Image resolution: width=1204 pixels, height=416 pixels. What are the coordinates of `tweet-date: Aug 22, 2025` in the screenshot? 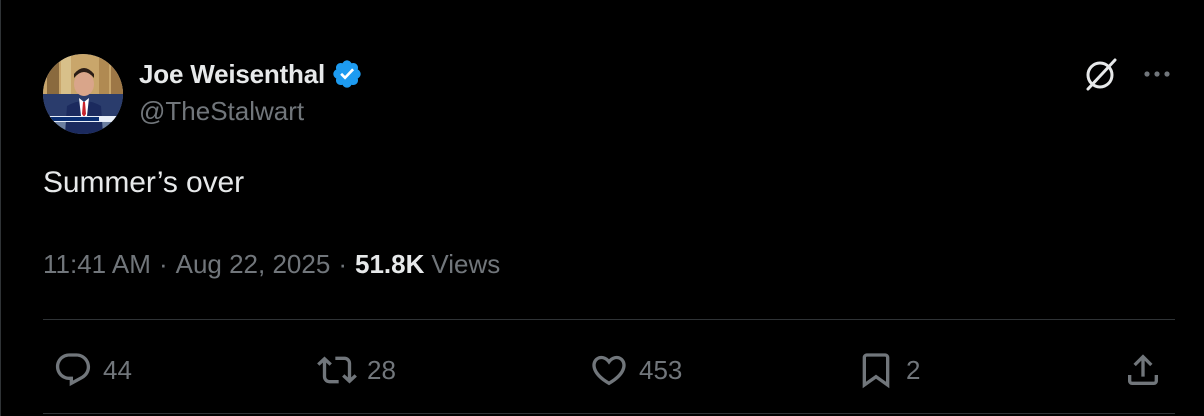 It's located at (253, 264).